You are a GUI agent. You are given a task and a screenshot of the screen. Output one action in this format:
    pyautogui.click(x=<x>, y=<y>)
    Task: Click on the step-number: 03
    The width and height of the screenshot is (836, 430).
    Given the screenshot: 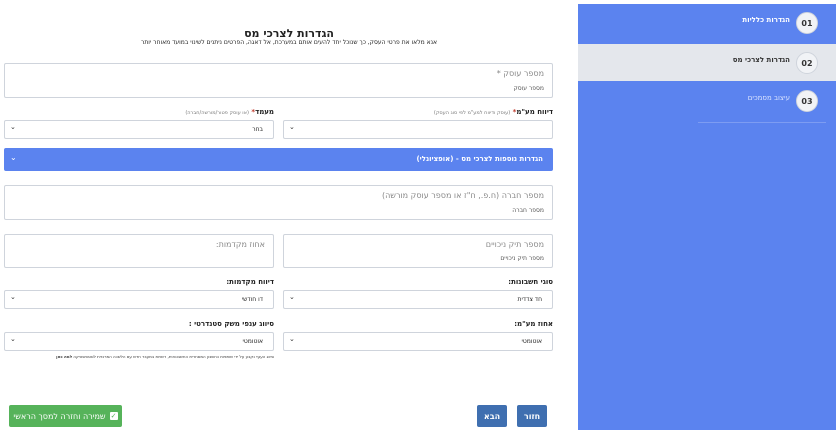 What is the action you would take?
    pyautogui.click(x=807, y=101)
    